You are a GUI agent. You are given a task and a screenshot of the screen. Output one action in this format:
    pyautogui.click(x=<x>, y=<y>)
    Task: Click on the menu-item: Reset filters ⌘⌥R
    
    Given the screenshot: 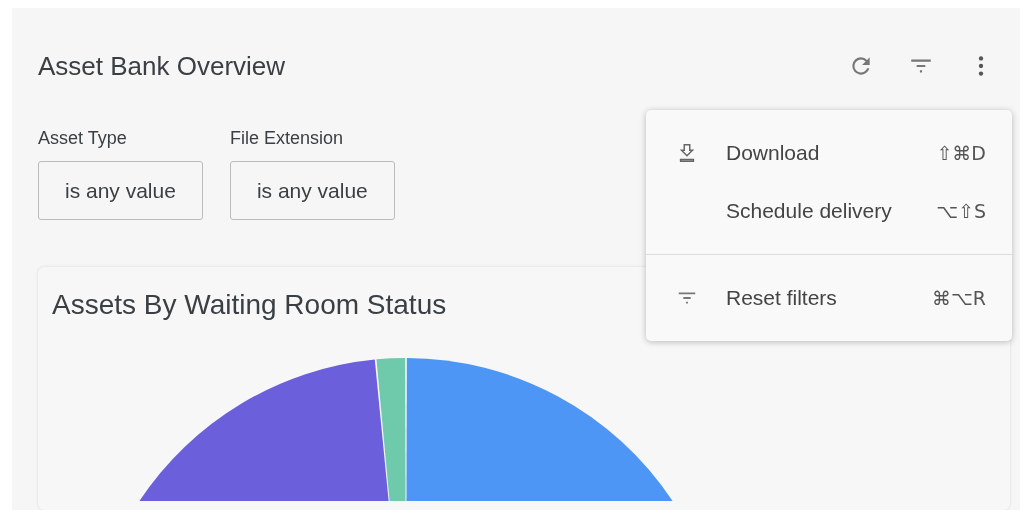 What is the action you would take?
    pyautogui.click(x=829, y=298)
    